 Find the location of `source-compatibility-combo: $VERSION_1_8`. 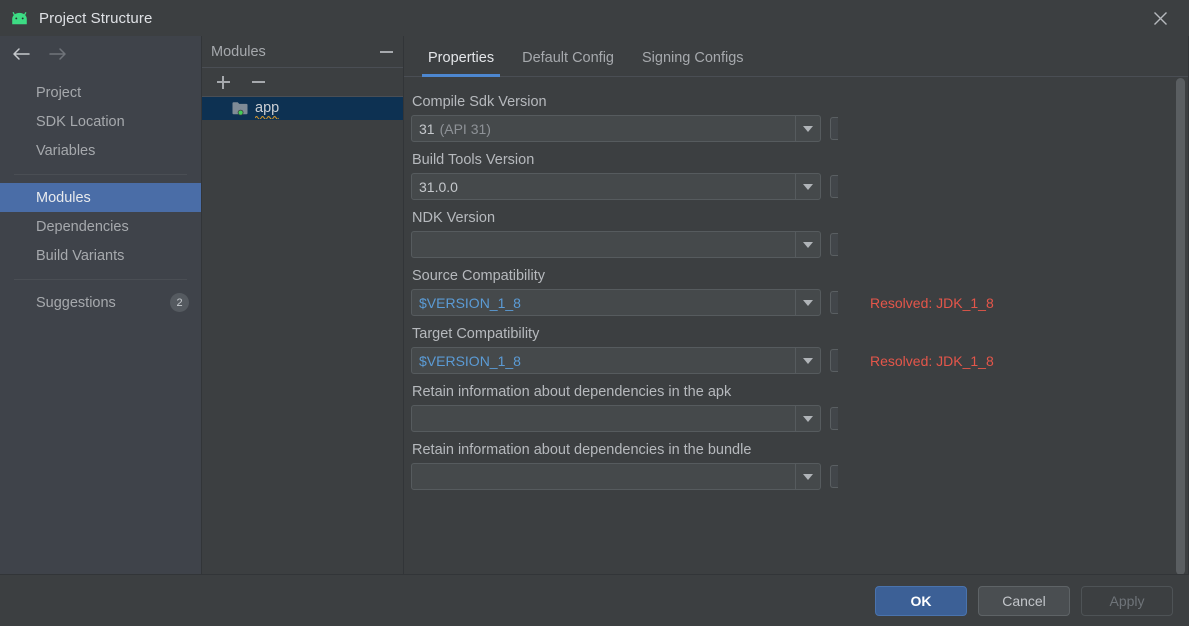

source-compatibility-combo: $VERSION_1_8 is located at coordinates (616, 302).